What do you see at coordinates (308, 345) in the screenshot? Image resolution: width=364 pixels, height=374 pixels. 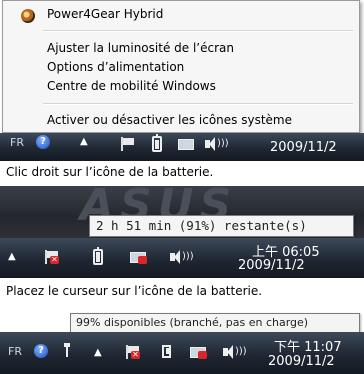 I see `clock-time: 下午 11:07` at bounding box center [308, 345].